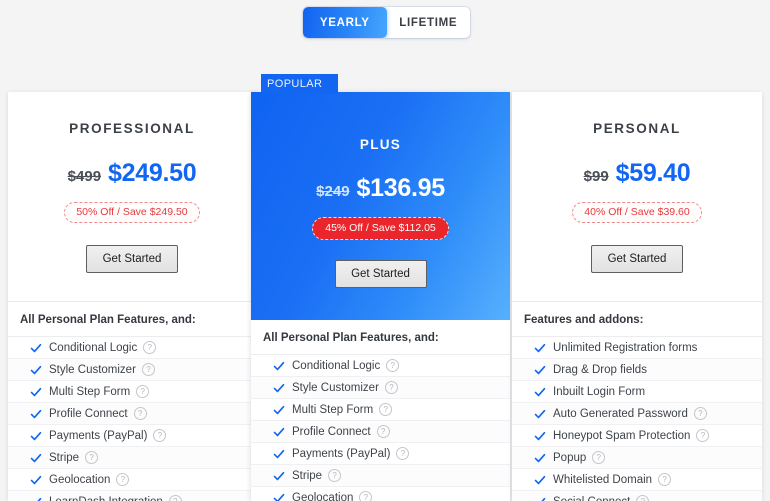  What do you see at coordinates (132, 414) in the screenshot?
I see `feature-row: Profile Connect?` at bounding box center [132, 414].